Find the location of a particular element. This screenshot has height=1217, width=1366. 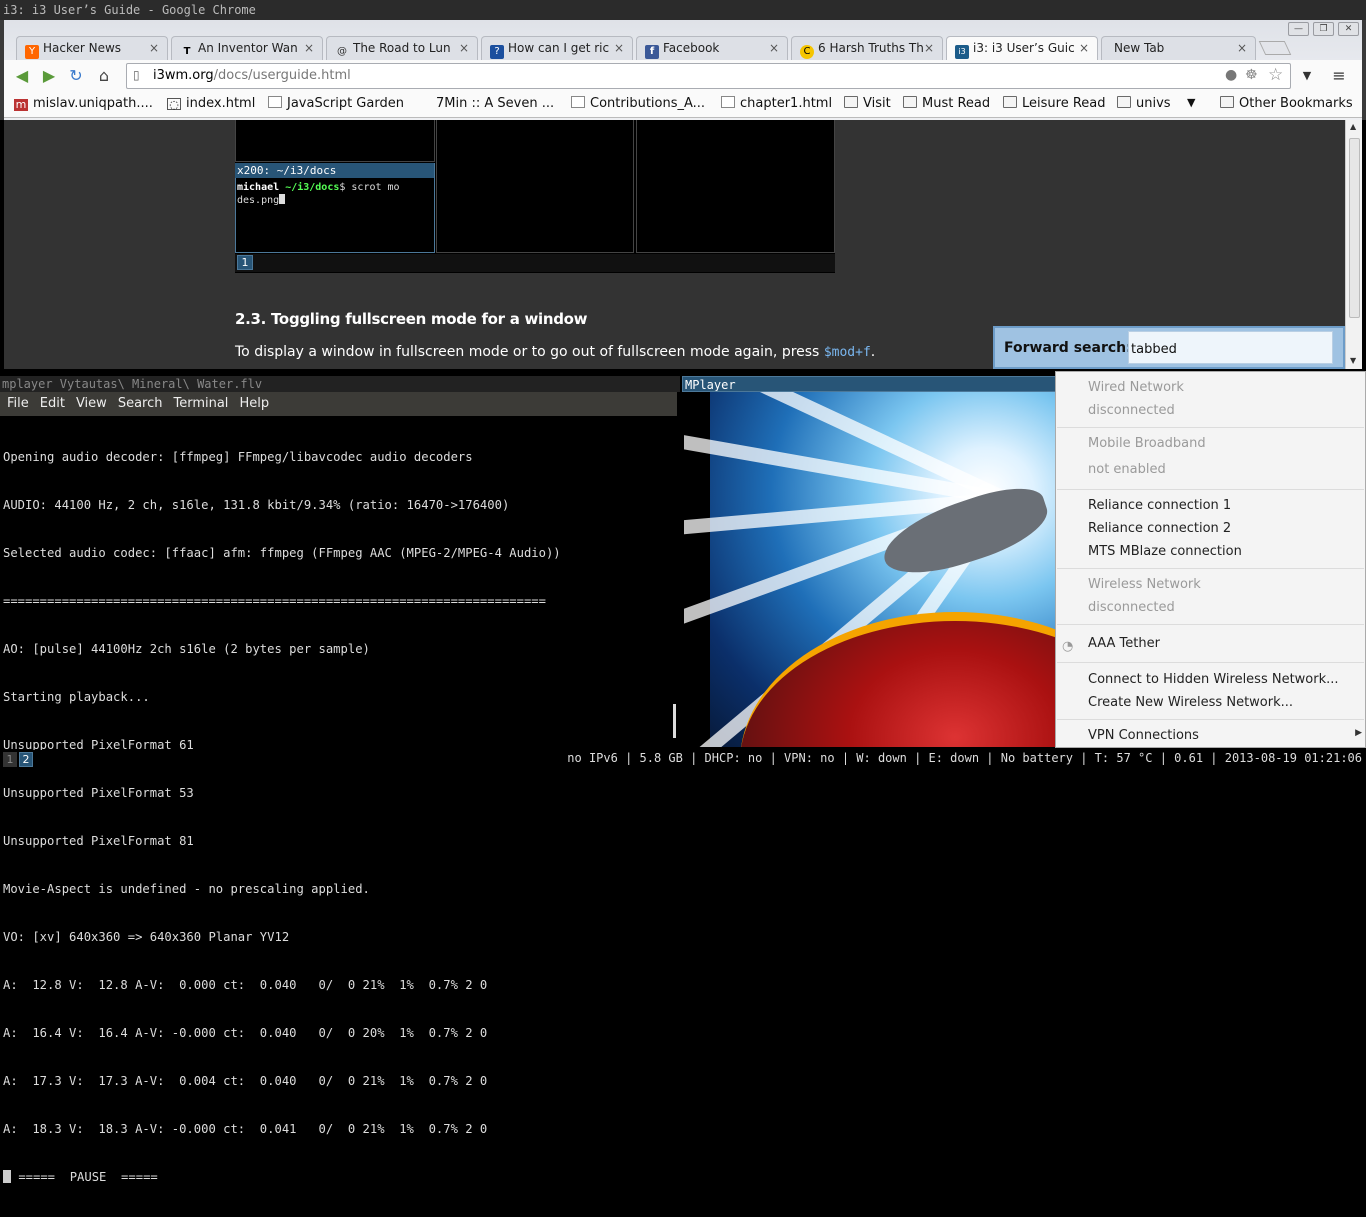

forward-search-label: Forward search: ? is located at coordinates (1074, 348).